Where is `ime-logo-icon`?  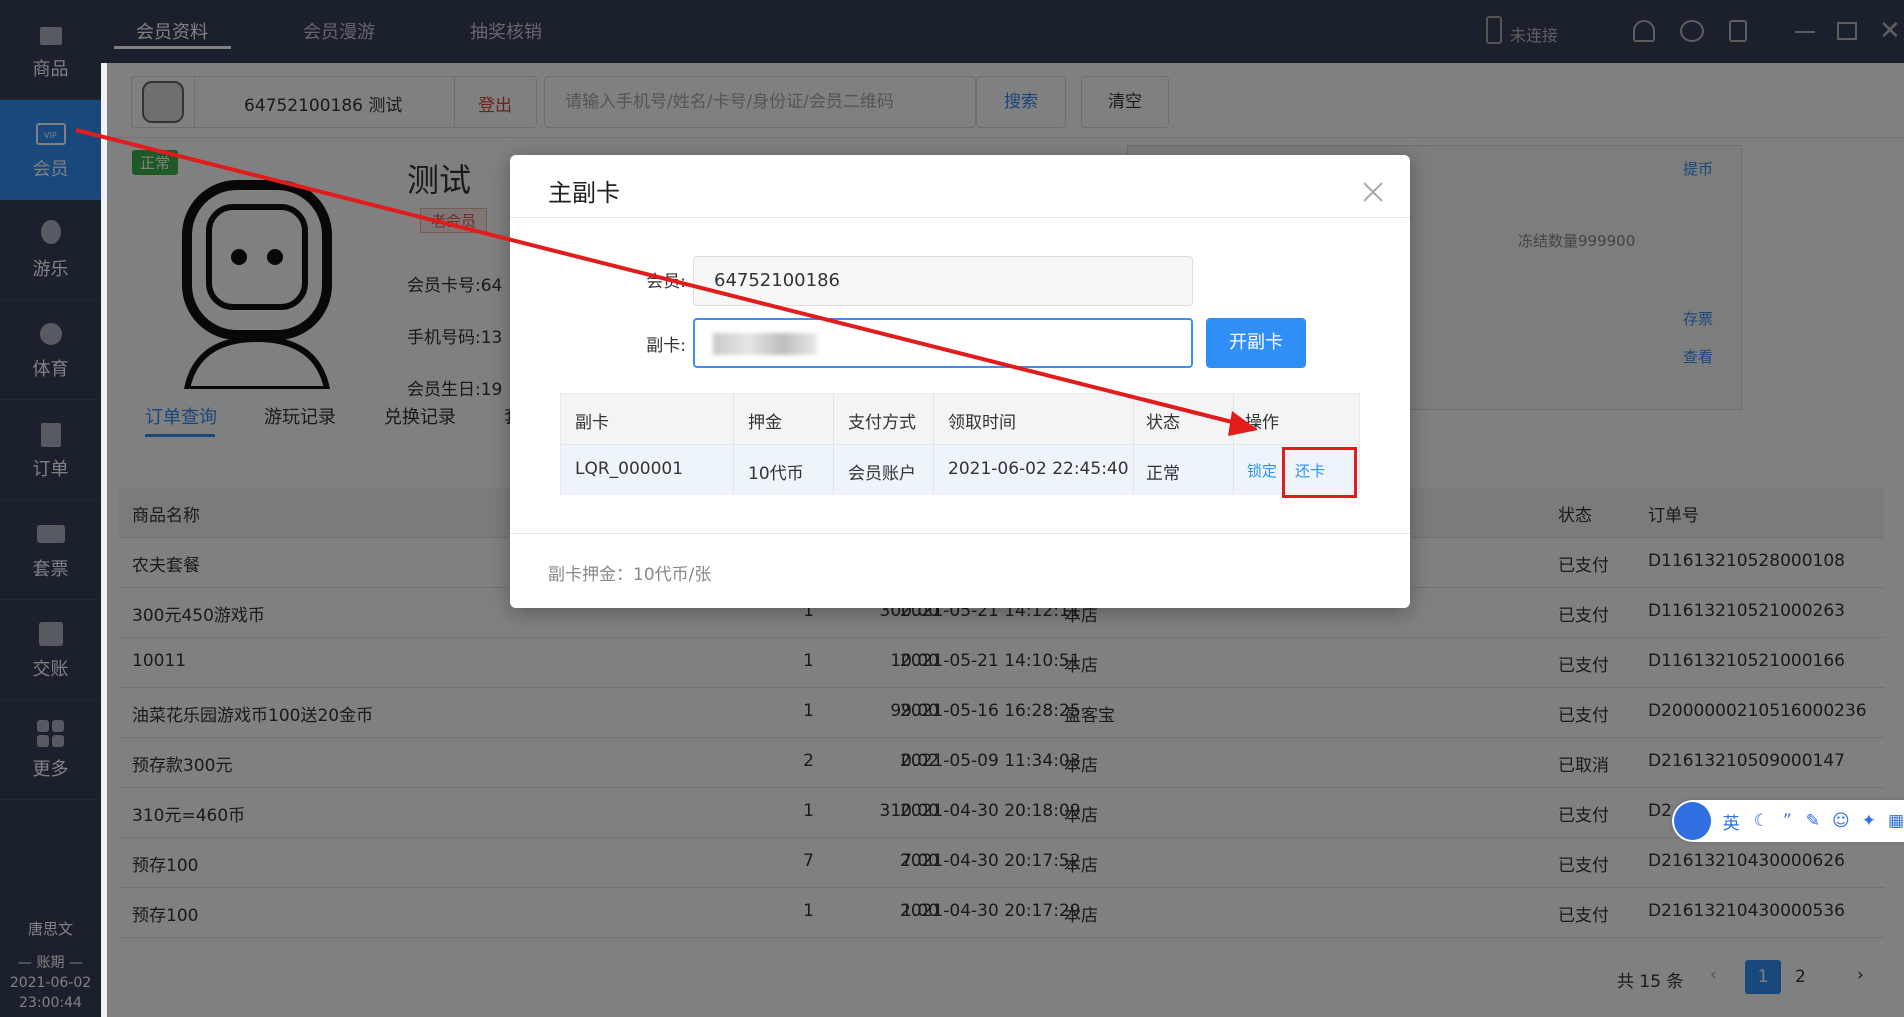 ime-logo-icon is located at coordinates (1692, 821).